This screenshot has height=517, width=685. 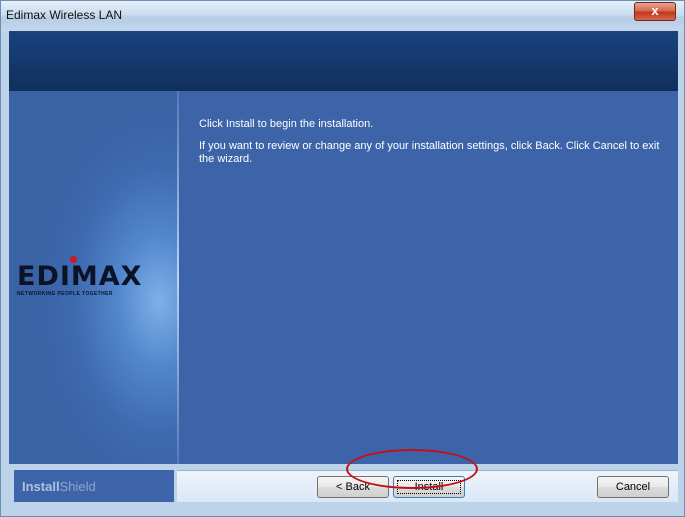 What do you see at coordinates (178, 277) in the screenshot?
I see `panel-divider` at bounding box center [178, 277].